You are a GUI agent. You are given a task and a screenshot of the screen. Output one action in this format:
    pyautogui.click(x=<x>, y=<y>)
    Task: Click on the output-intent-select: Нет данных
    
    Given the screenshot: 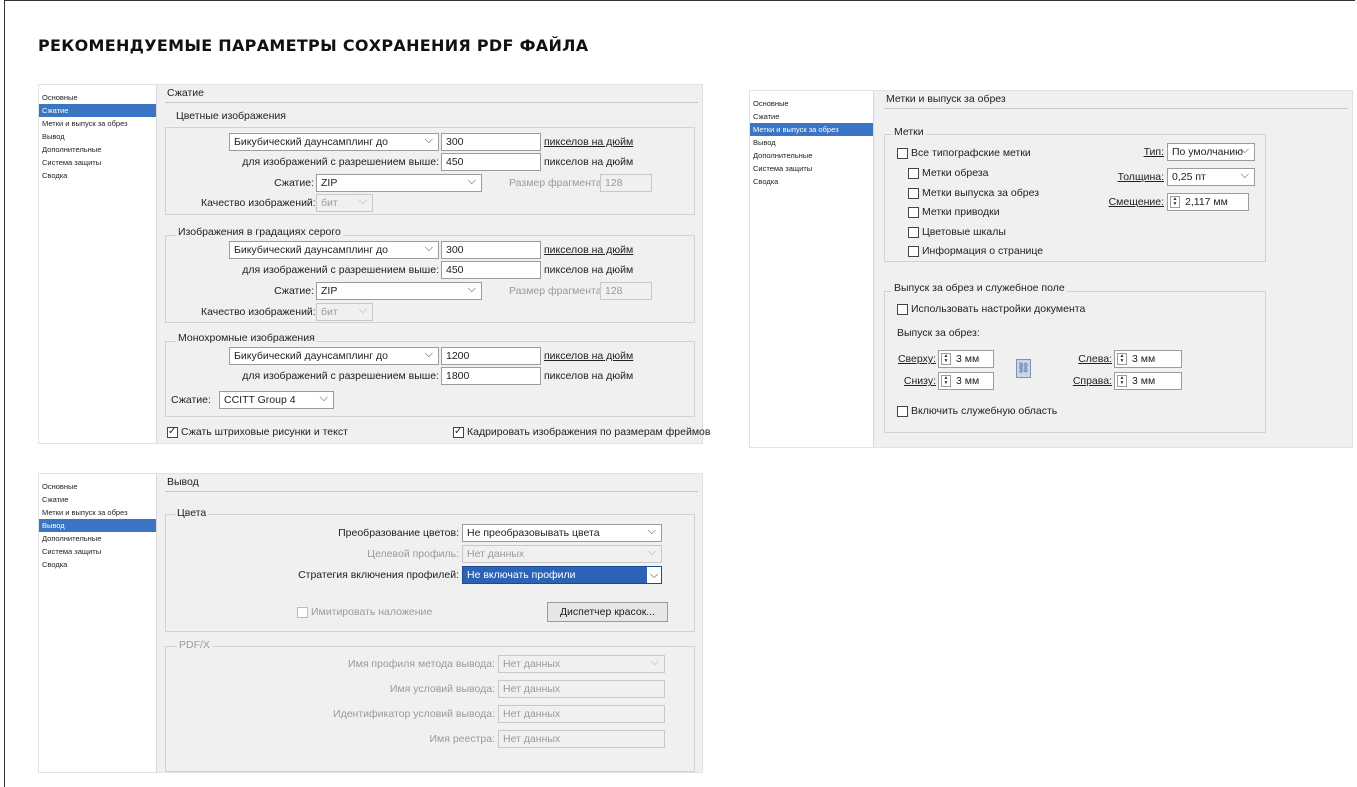 What is the action you would take?
    pyautogui.click(x=581, y=664)
    